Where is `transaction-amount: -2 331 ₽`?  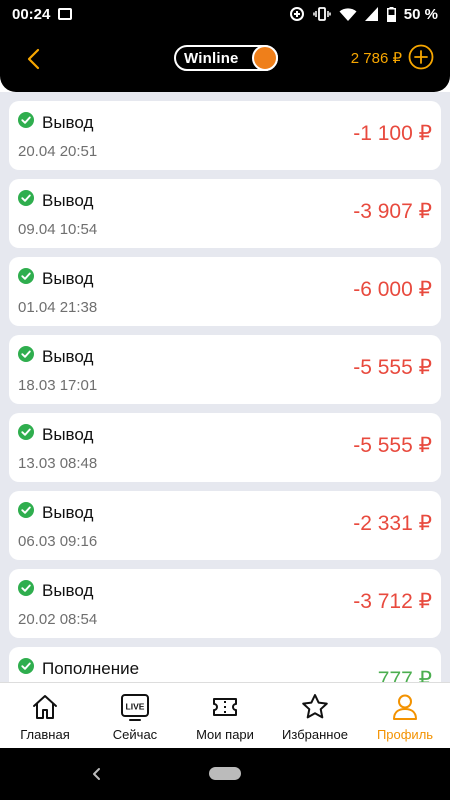 transaction-amount: -2 331 ₽ is located at coordinates (392, 523).